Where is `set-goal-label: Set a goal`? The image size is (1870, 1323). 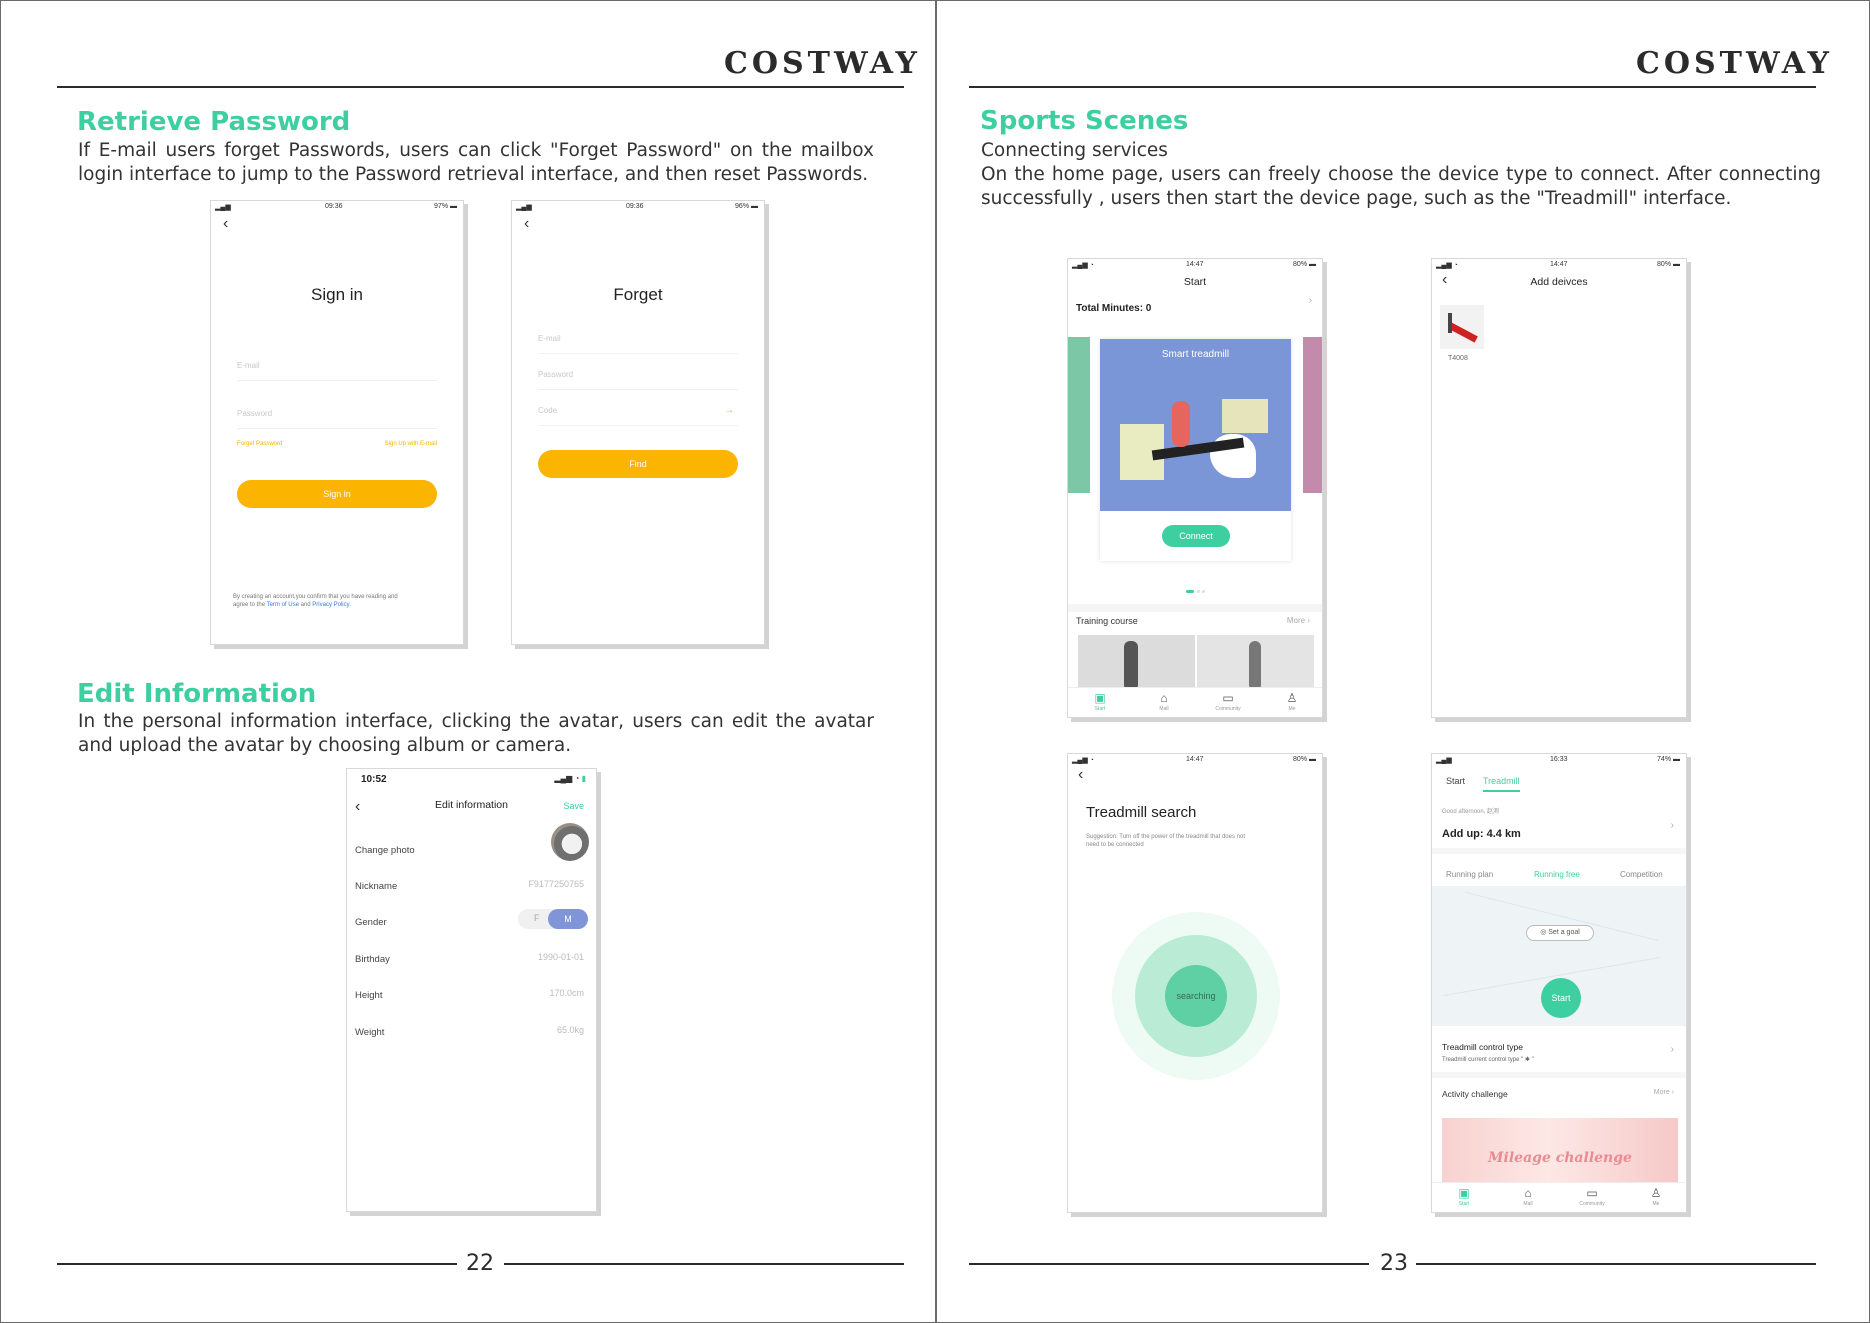 set-goal-label: Set a goal is located at coordinates (1564, 932).